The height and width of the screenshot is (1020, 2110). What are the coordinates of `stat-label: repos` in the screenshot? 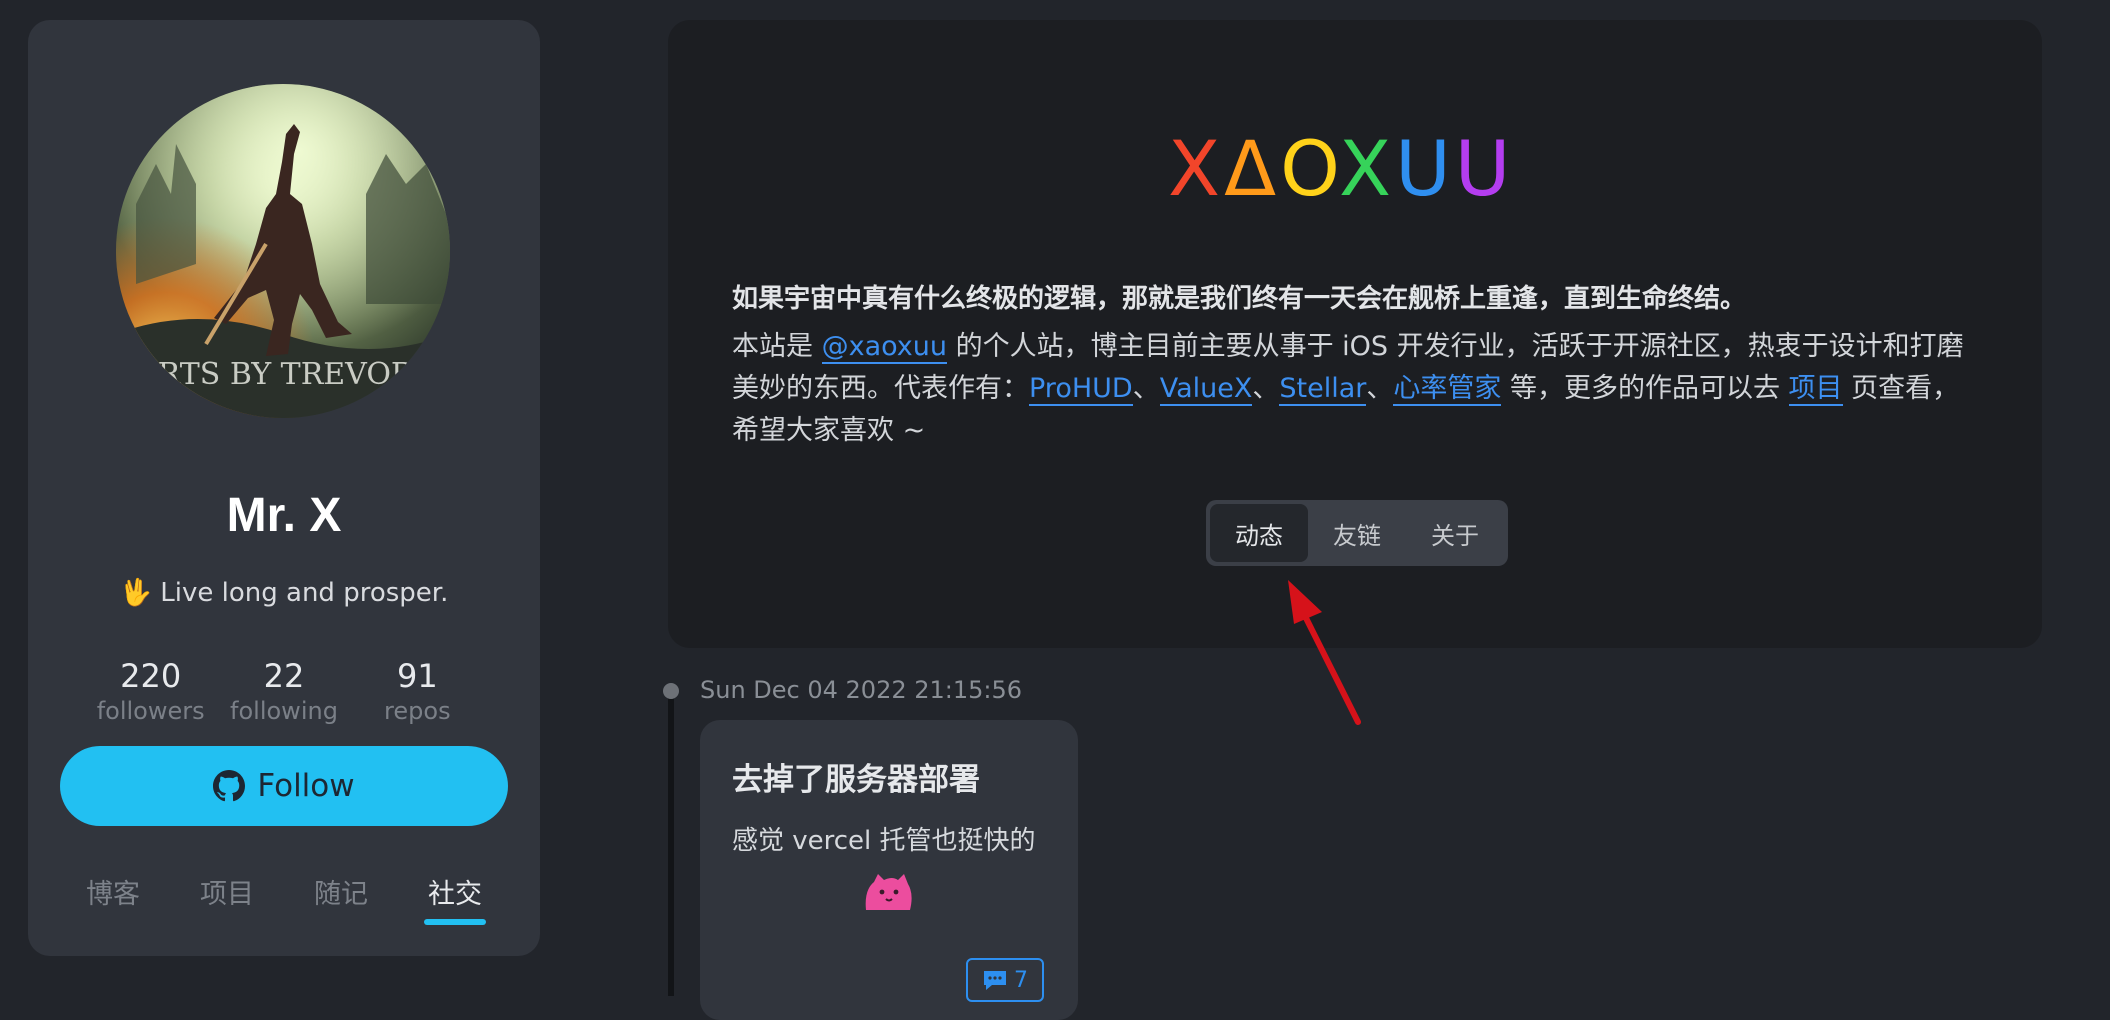 It's located at (417, 711).